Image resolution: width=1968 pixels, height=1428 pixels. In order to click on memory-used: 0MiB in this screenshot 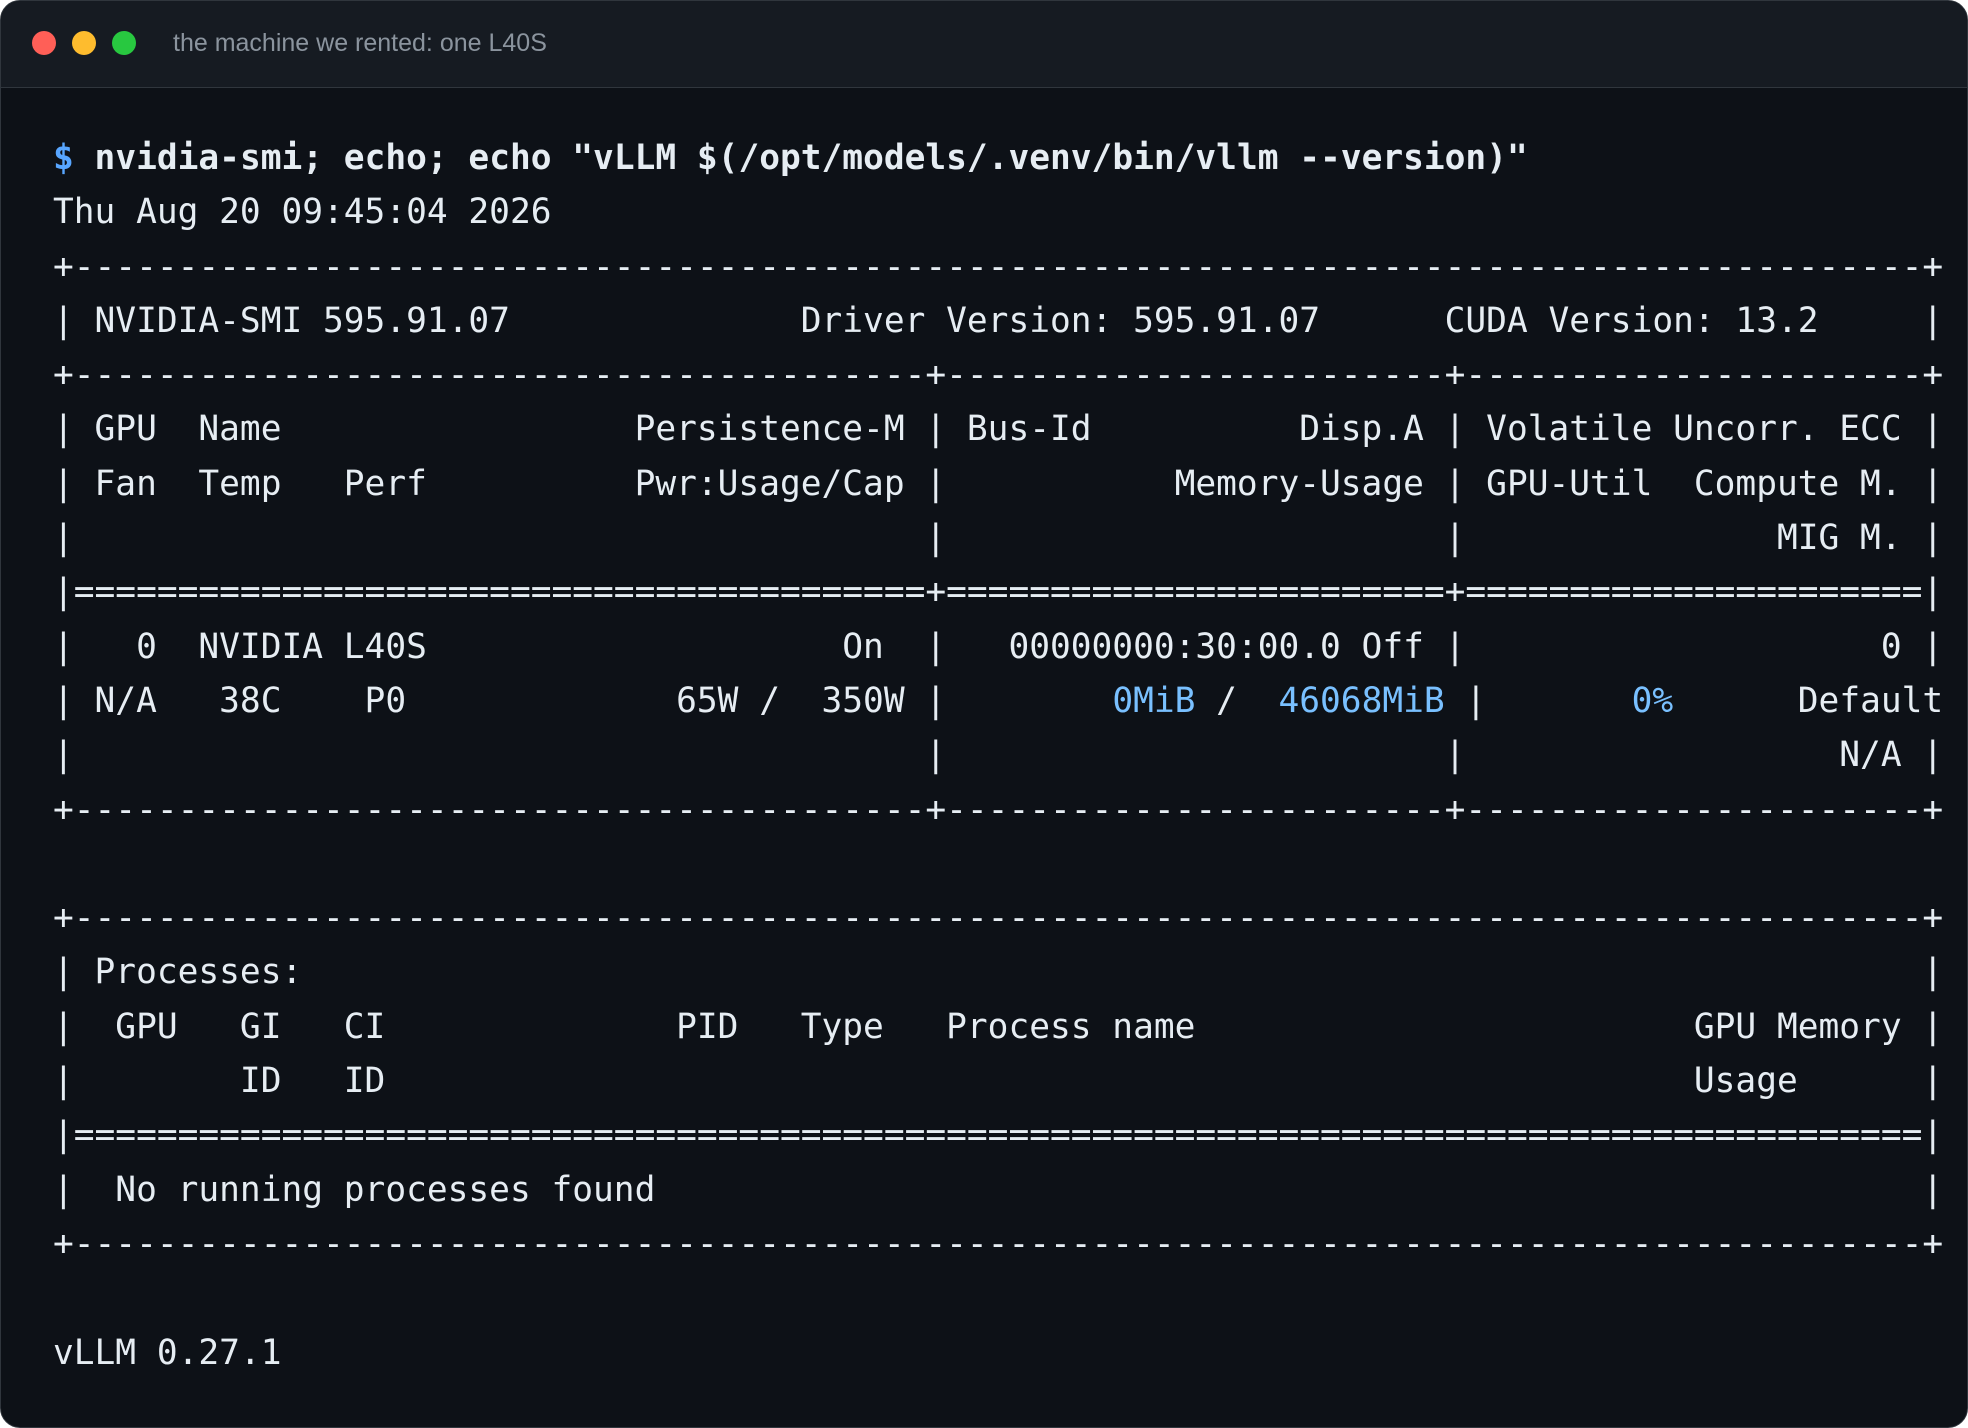, I will do `click(1154, 700)`.